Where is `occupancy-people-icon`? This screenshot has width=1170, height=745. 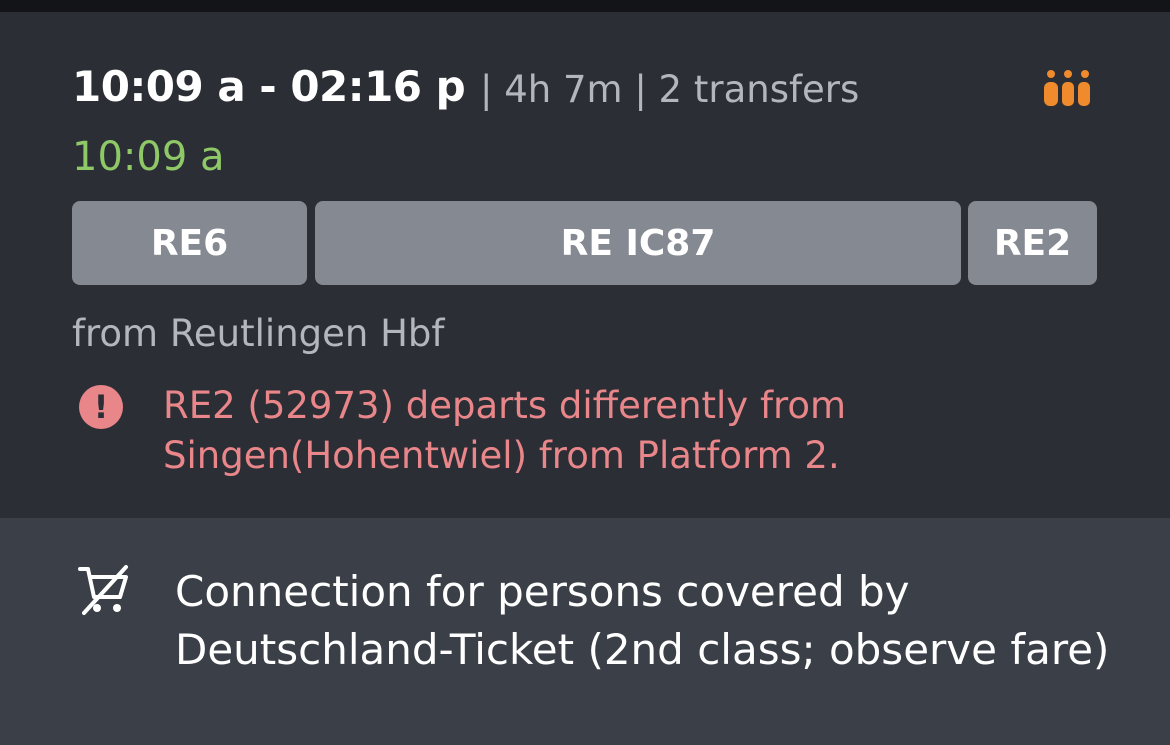
occupancy-people-icon is located at coordinates (1067, 88).